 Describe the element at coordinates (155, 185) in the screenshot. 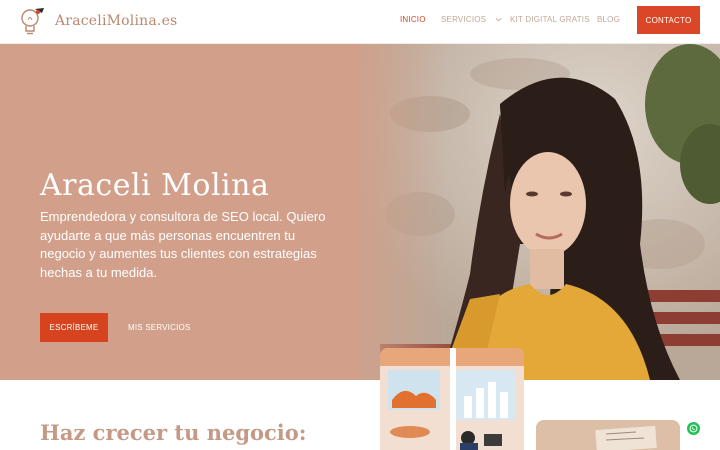

I see `hero-title: Araceli Molina` at that location.